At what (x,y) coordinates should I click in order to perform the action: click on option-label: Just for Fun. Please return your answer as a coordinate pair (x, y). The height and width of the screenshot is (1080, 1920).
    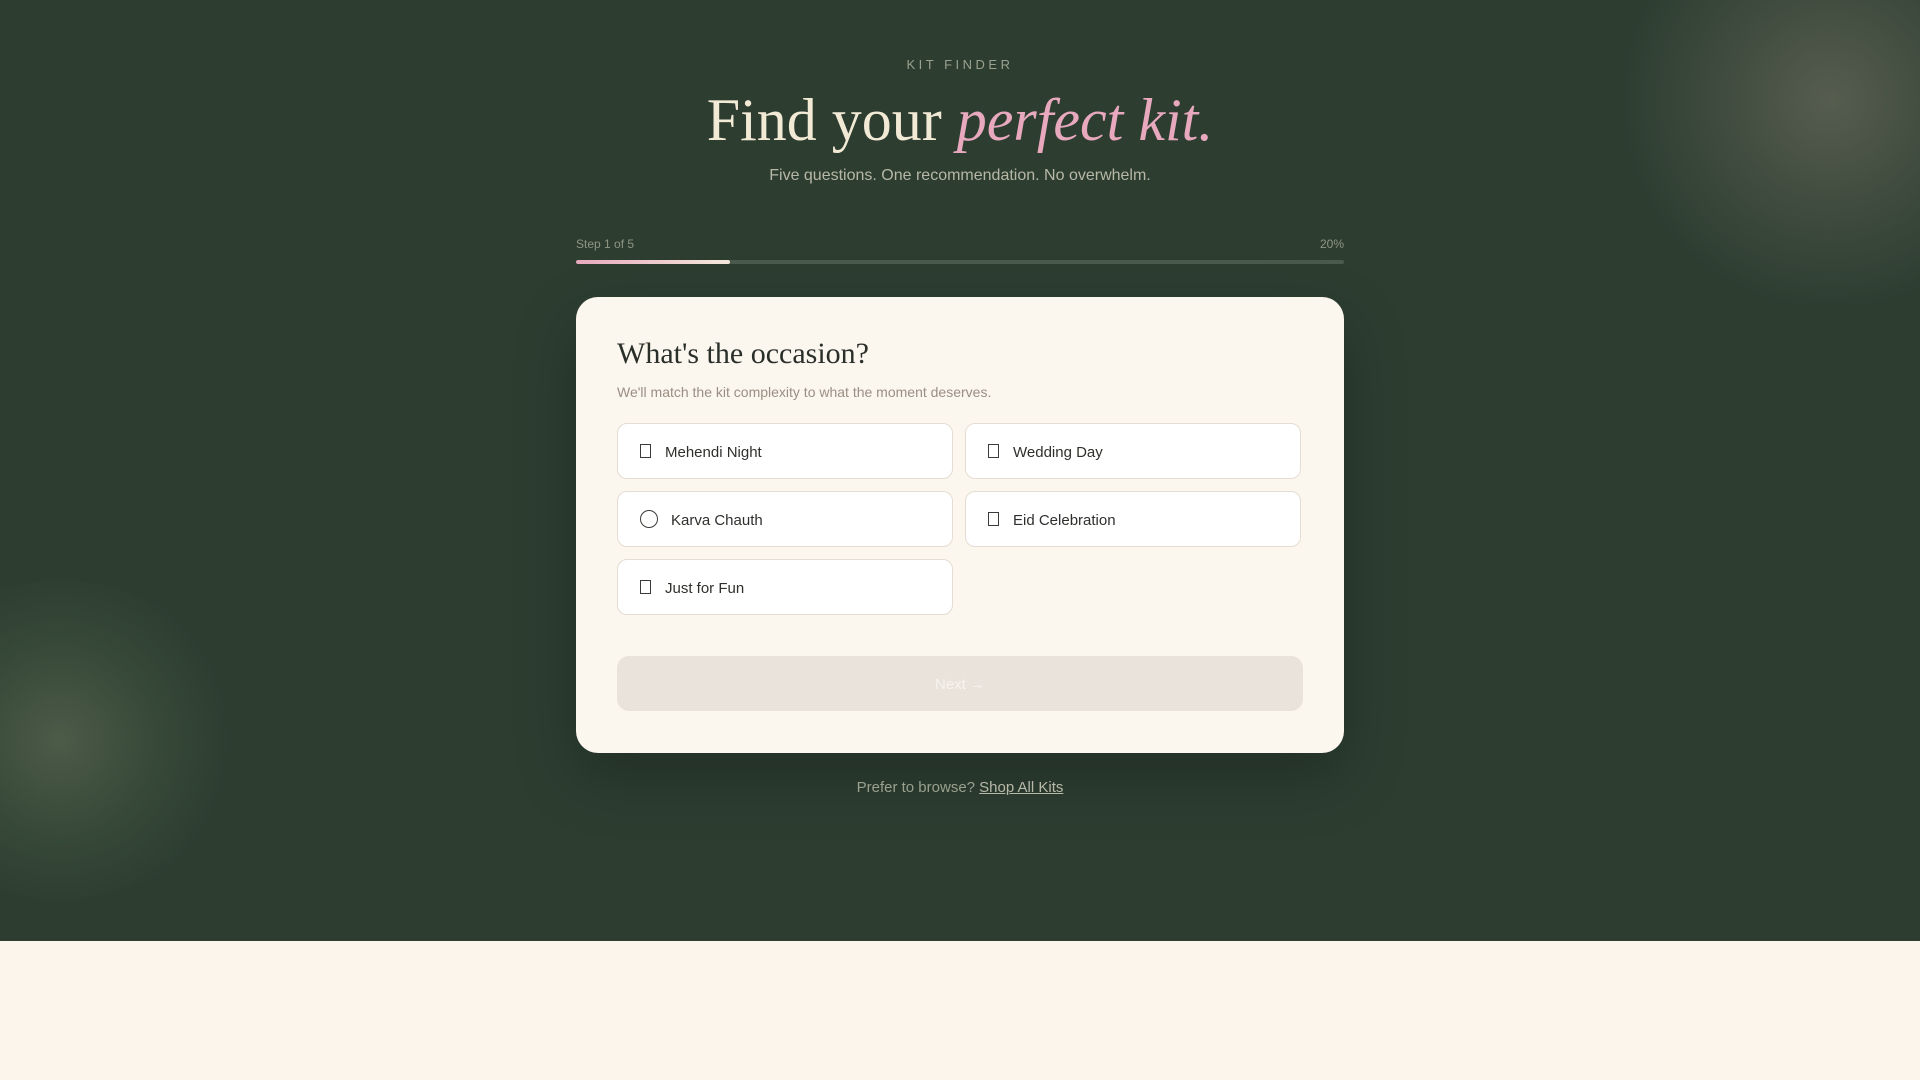
    Looking at the image, I should click on (705, 588).